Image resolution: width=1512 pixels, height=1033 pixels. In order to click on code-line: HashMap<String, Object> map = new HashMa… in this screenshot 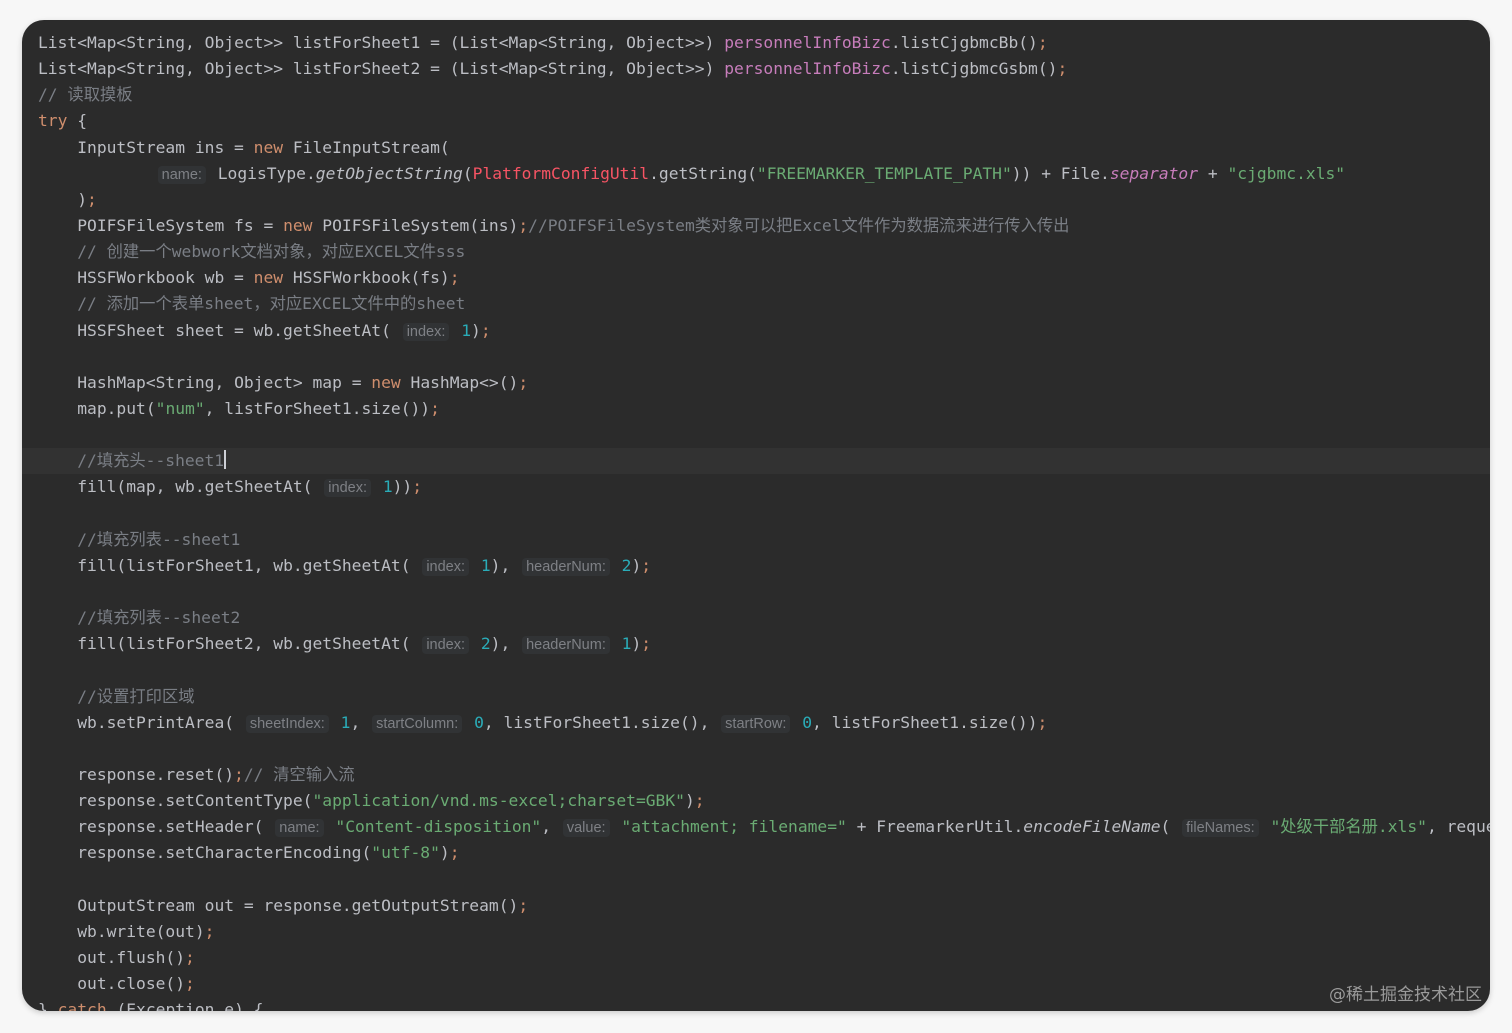, I will do `click(756, 383)`.